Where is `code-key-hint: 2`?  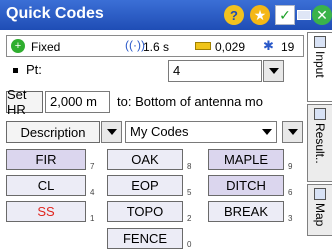
code-key-hint: 2 is located at coordinates (189, 218).